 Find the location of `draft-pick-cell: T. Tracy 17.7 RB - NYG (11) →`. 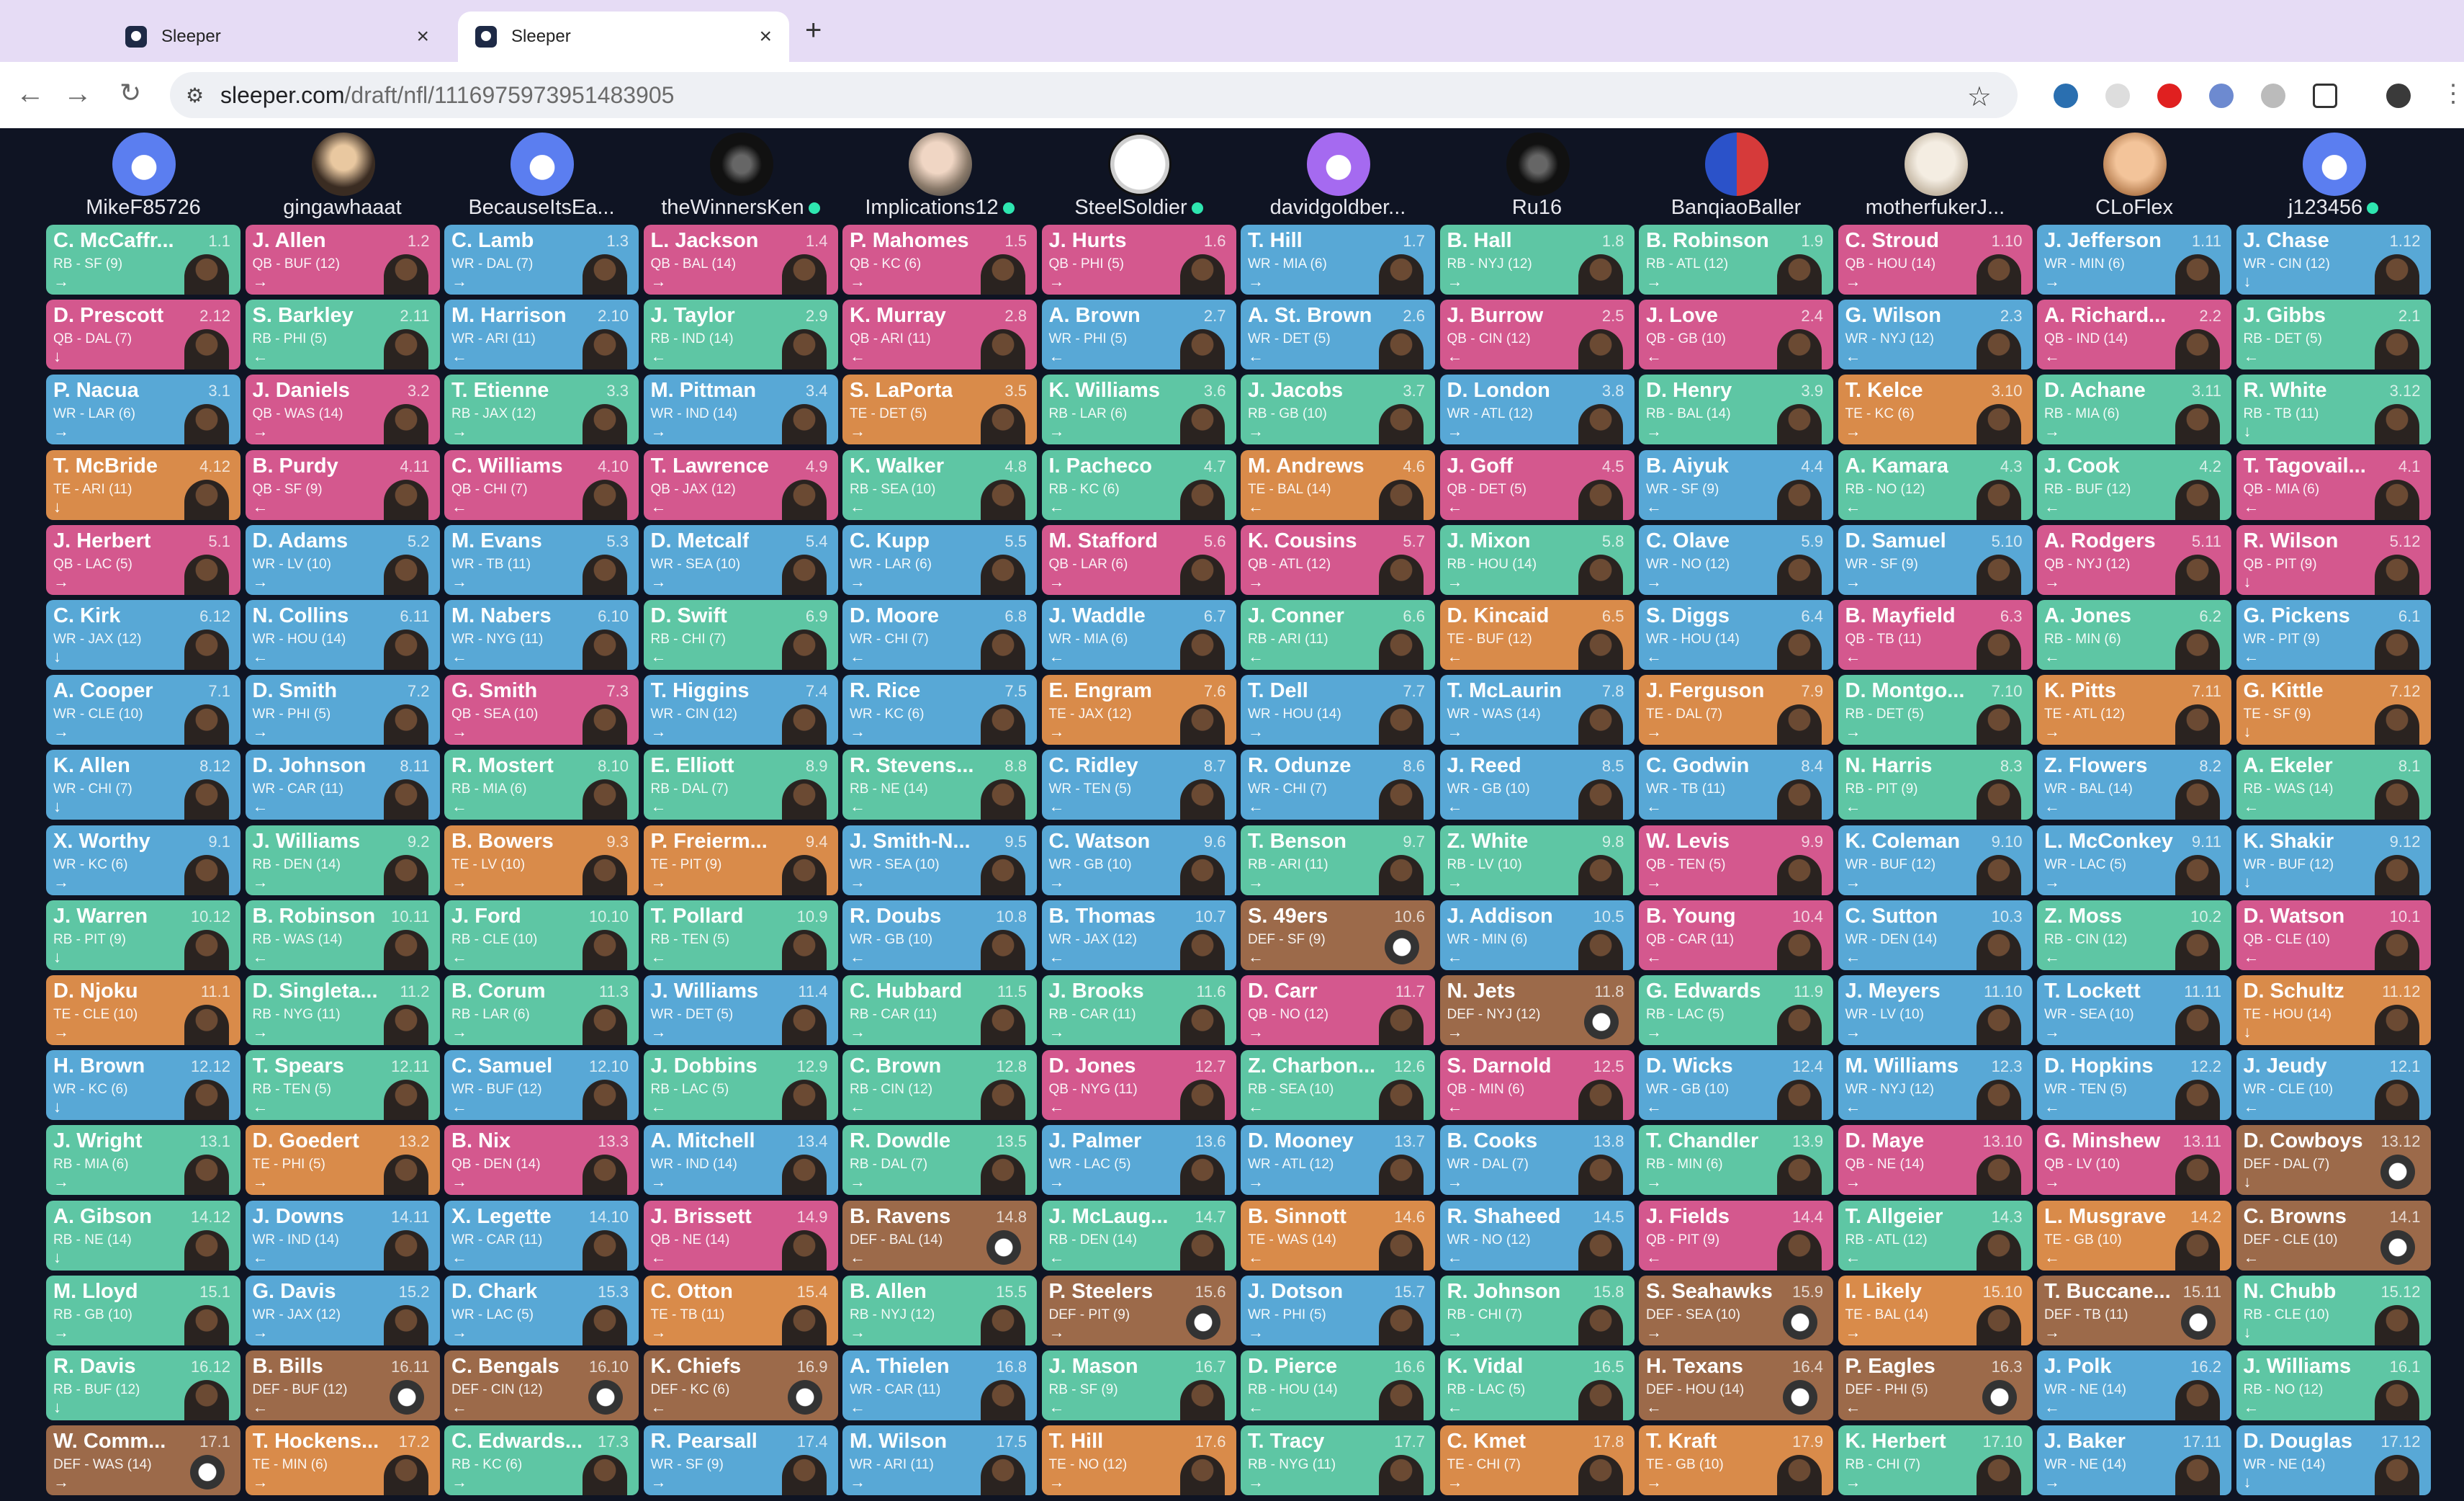

draft-pick-cell: T. Tracy 17.7 RB - NYG (11) → is located at coordinates (1338, 1460).